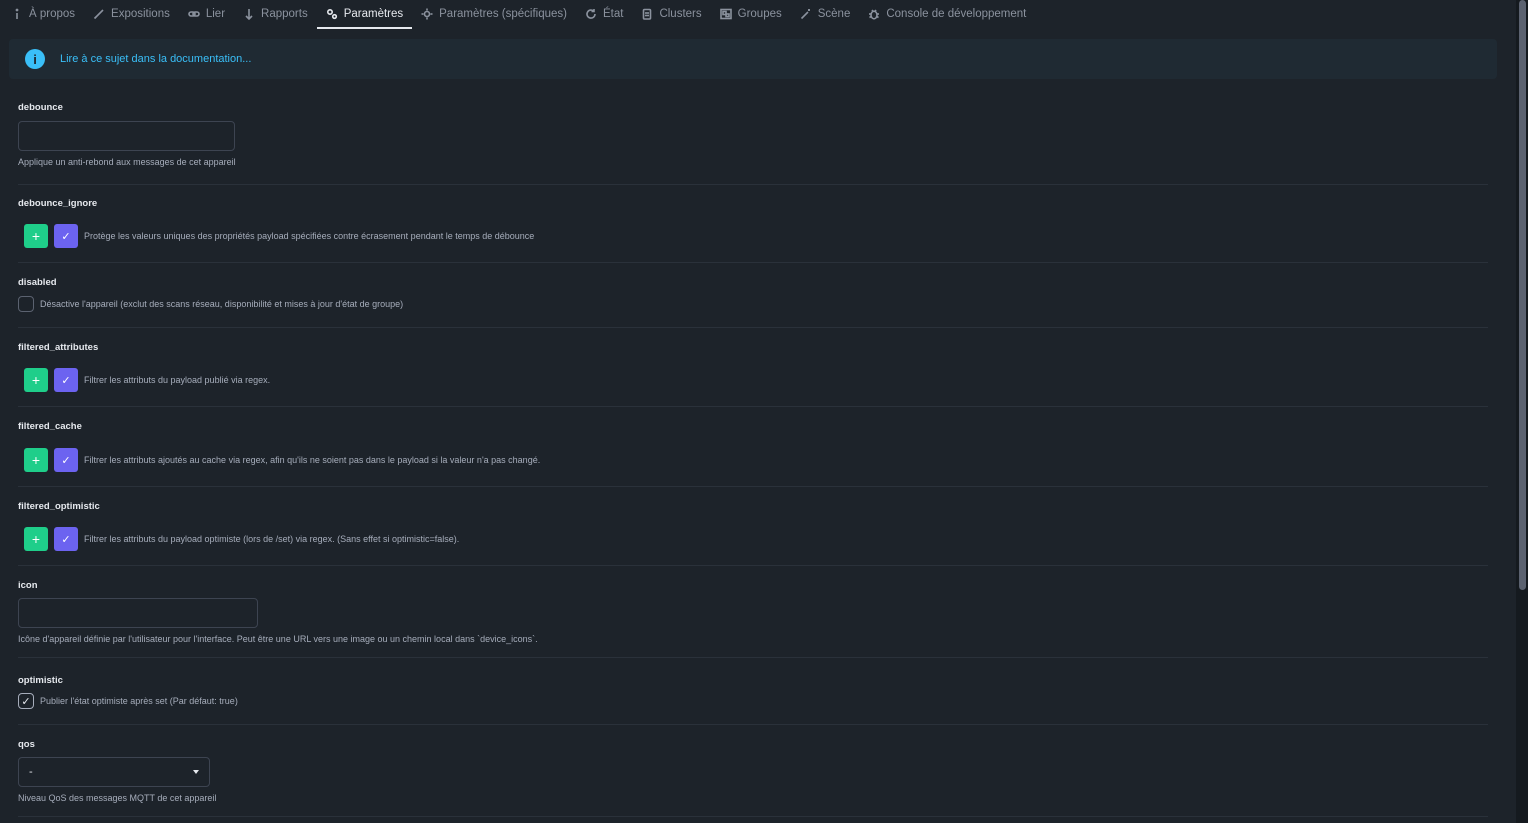  I want to click on tab-clusters: Clusters, so click(671, 14).